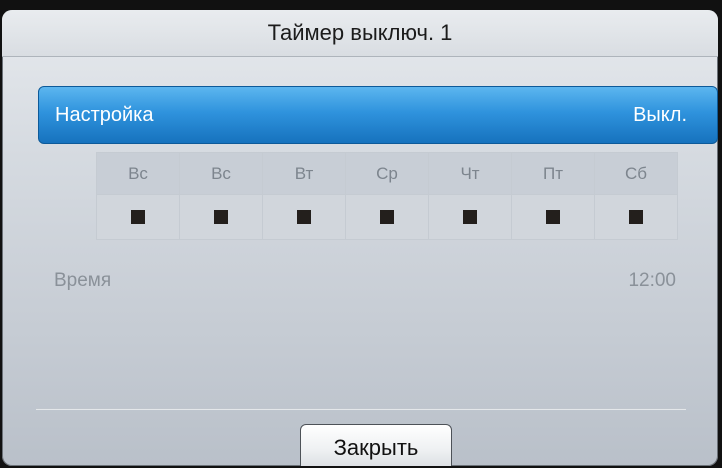 The height and width of the screenshot is (468, 722). I want to click on close-button: Закрыть, so click(376, 445).